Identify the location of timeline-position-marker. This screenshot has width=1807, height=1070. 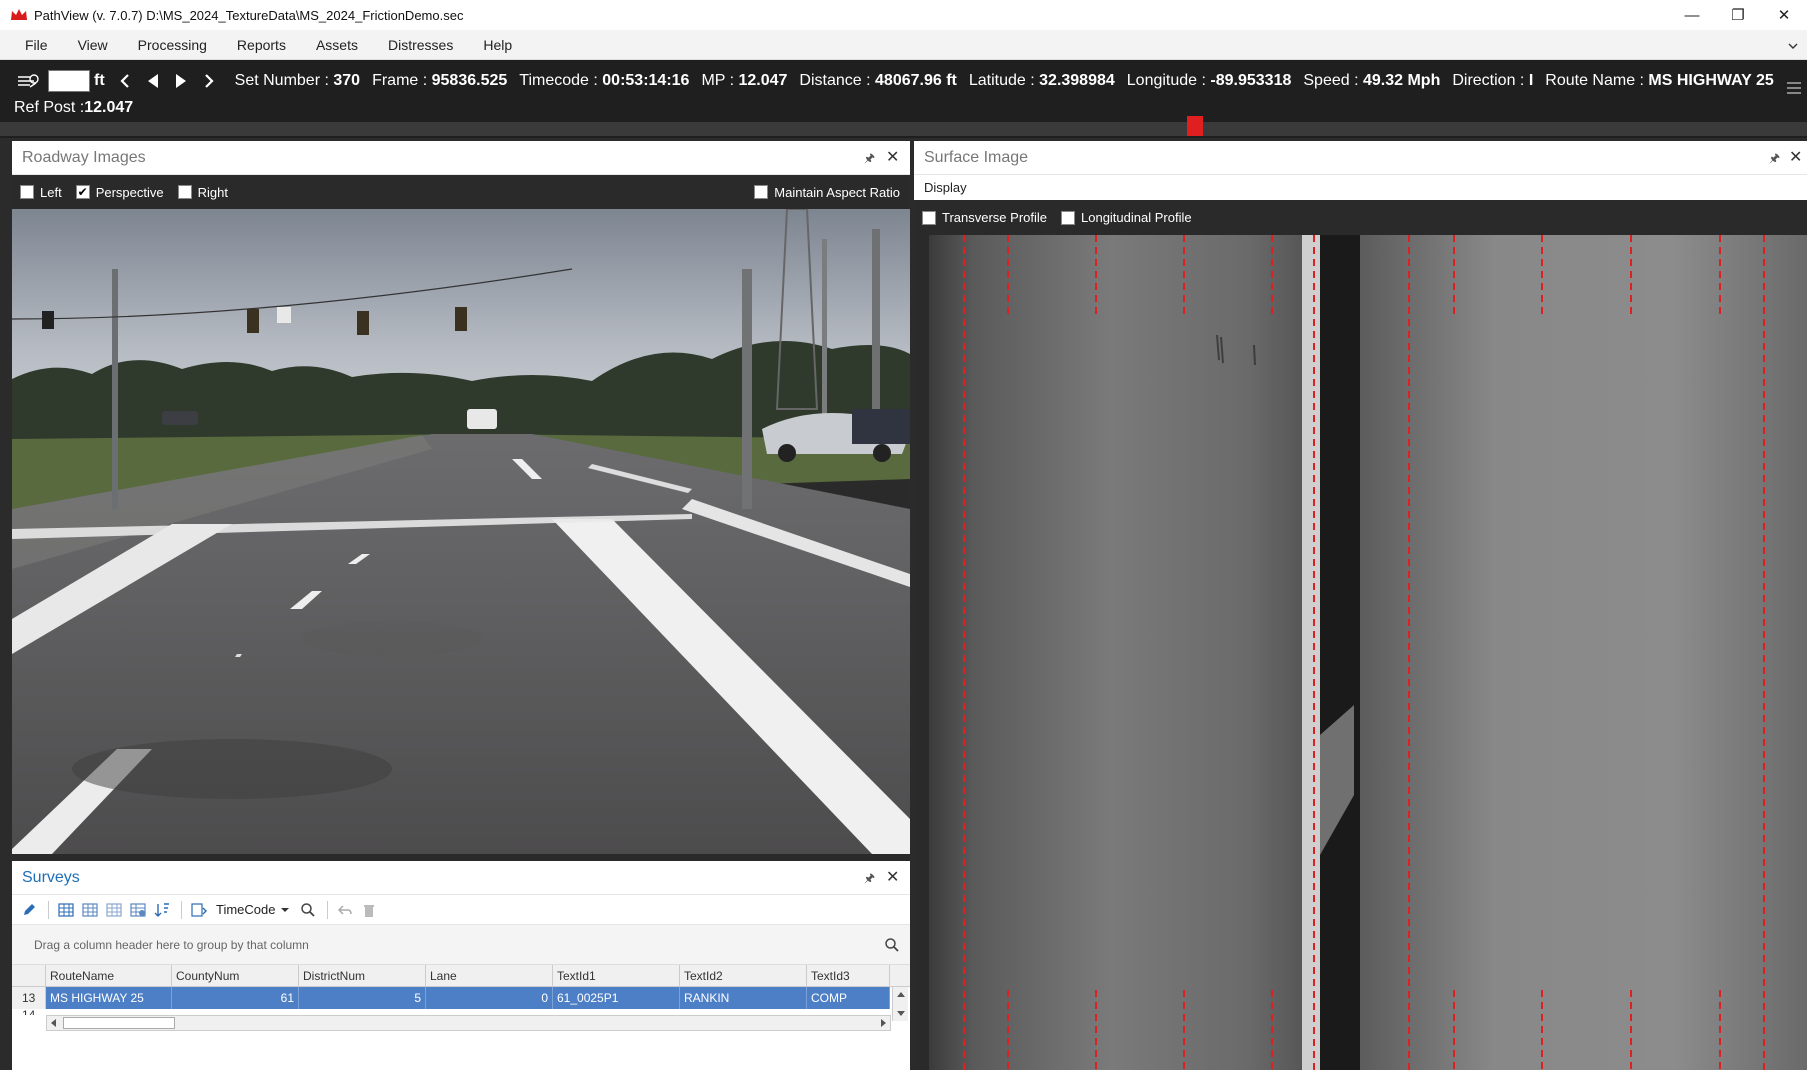
(1195, 126).